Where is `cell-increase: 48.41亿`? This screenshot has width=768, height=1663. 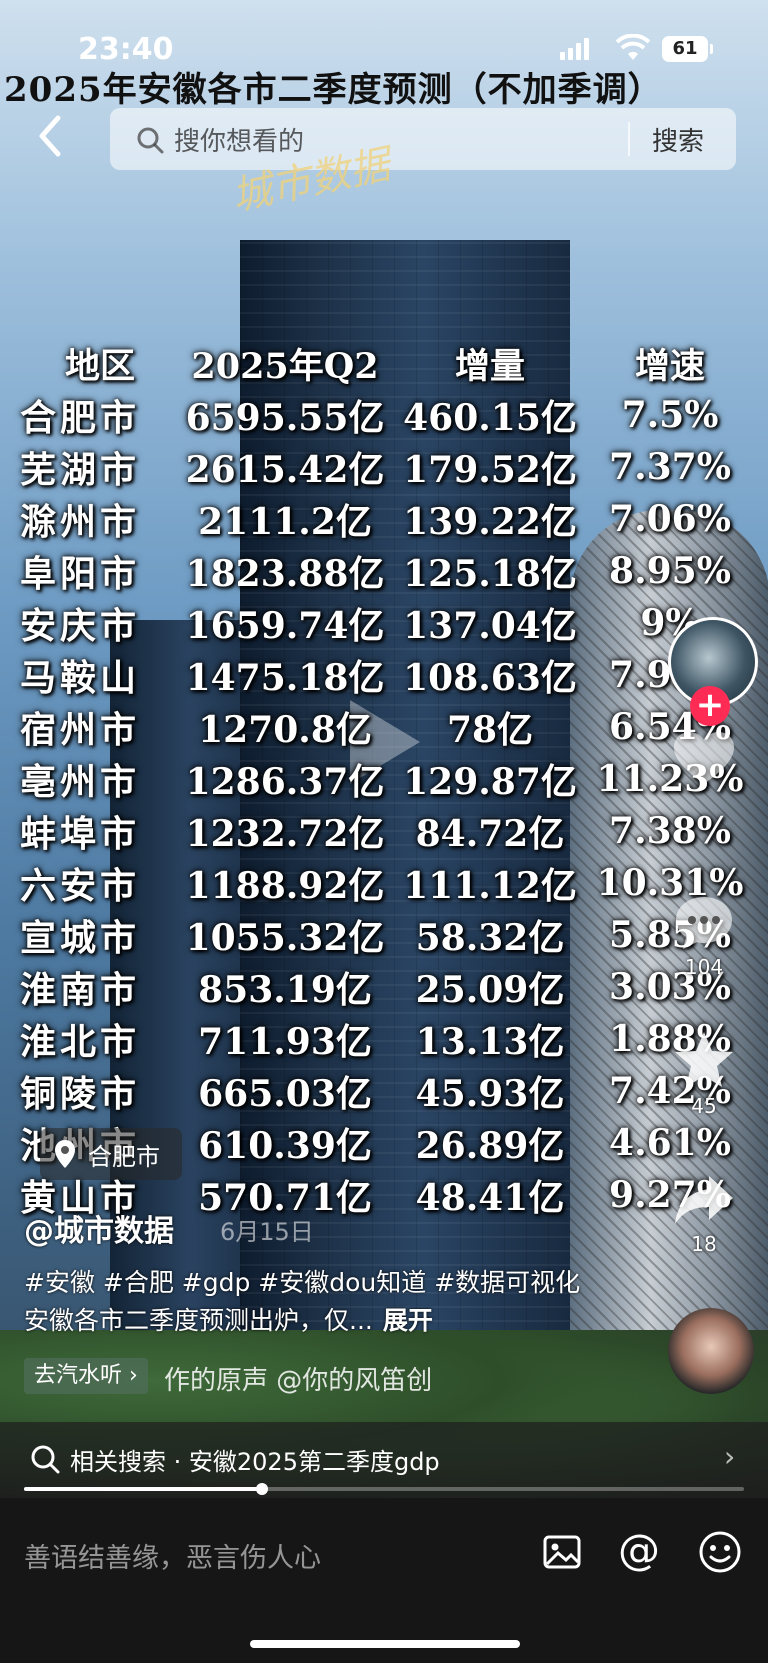
cell-increase: 48.41亿 is located at coordinates (490, 1198).